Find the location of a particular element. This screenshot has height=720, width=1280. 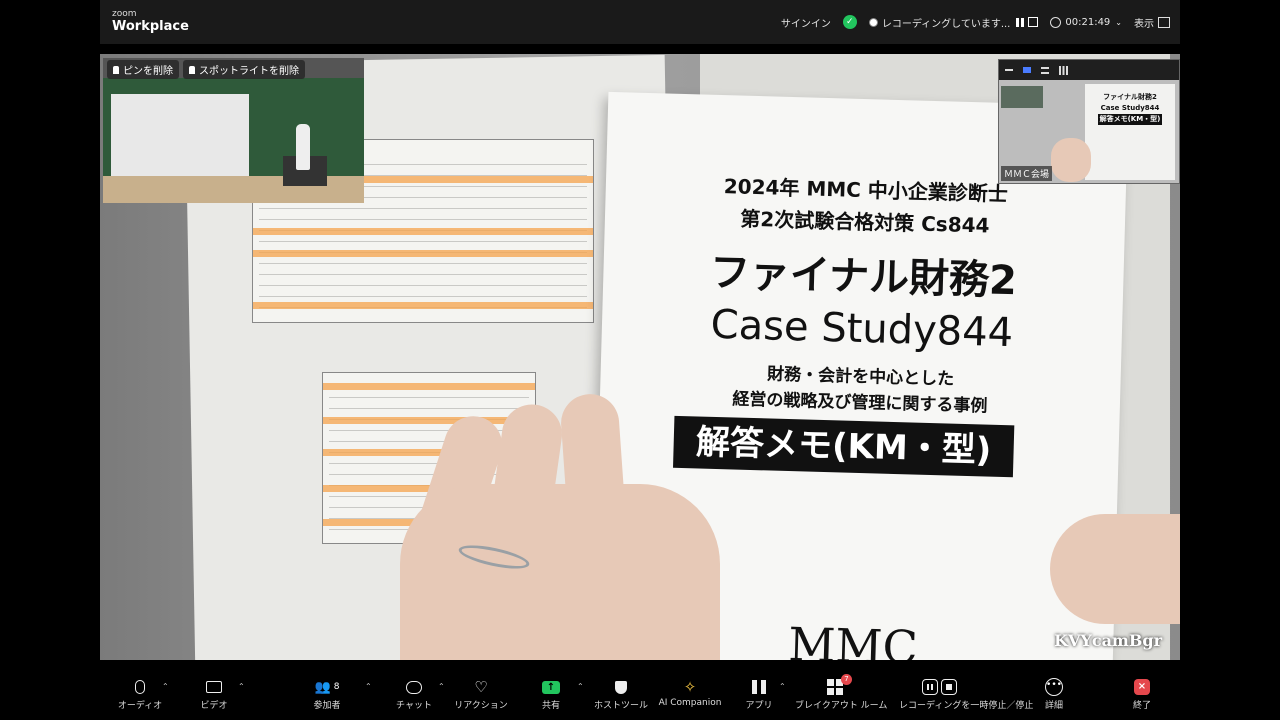

mini-doc-banner: 解答メモ(KM・型) is located at coordinates (1130, 119).